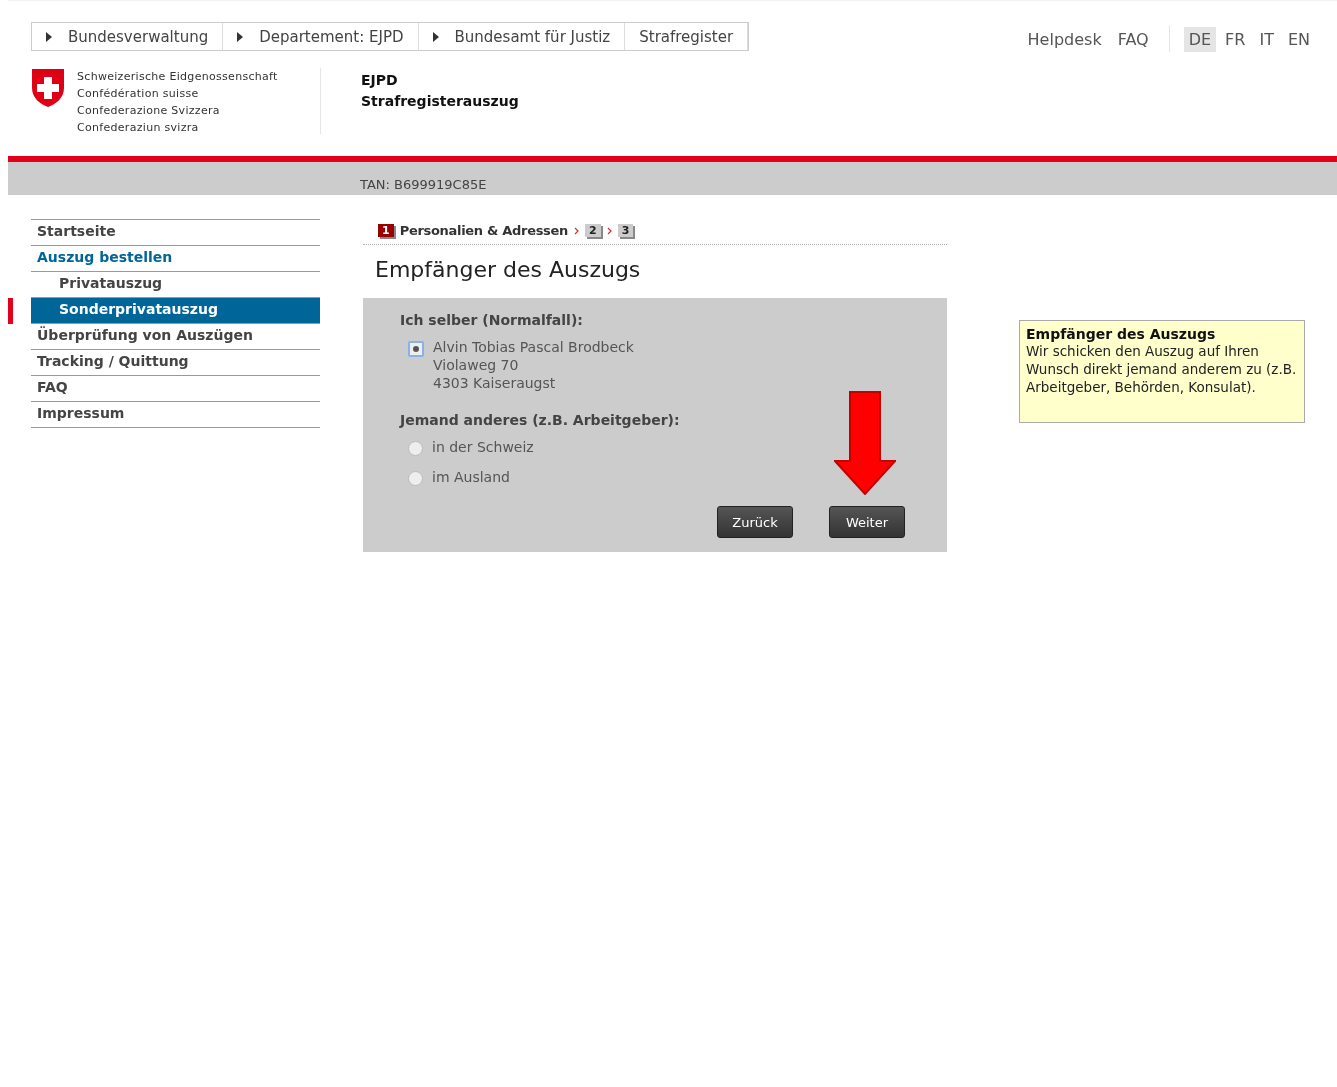 The width and height of the screenshot is (1337, 1087). What do you see at coordinates (48, 88) in the screenshot?
I see `swiss-shield-icon` at bounding box center [48, 88].